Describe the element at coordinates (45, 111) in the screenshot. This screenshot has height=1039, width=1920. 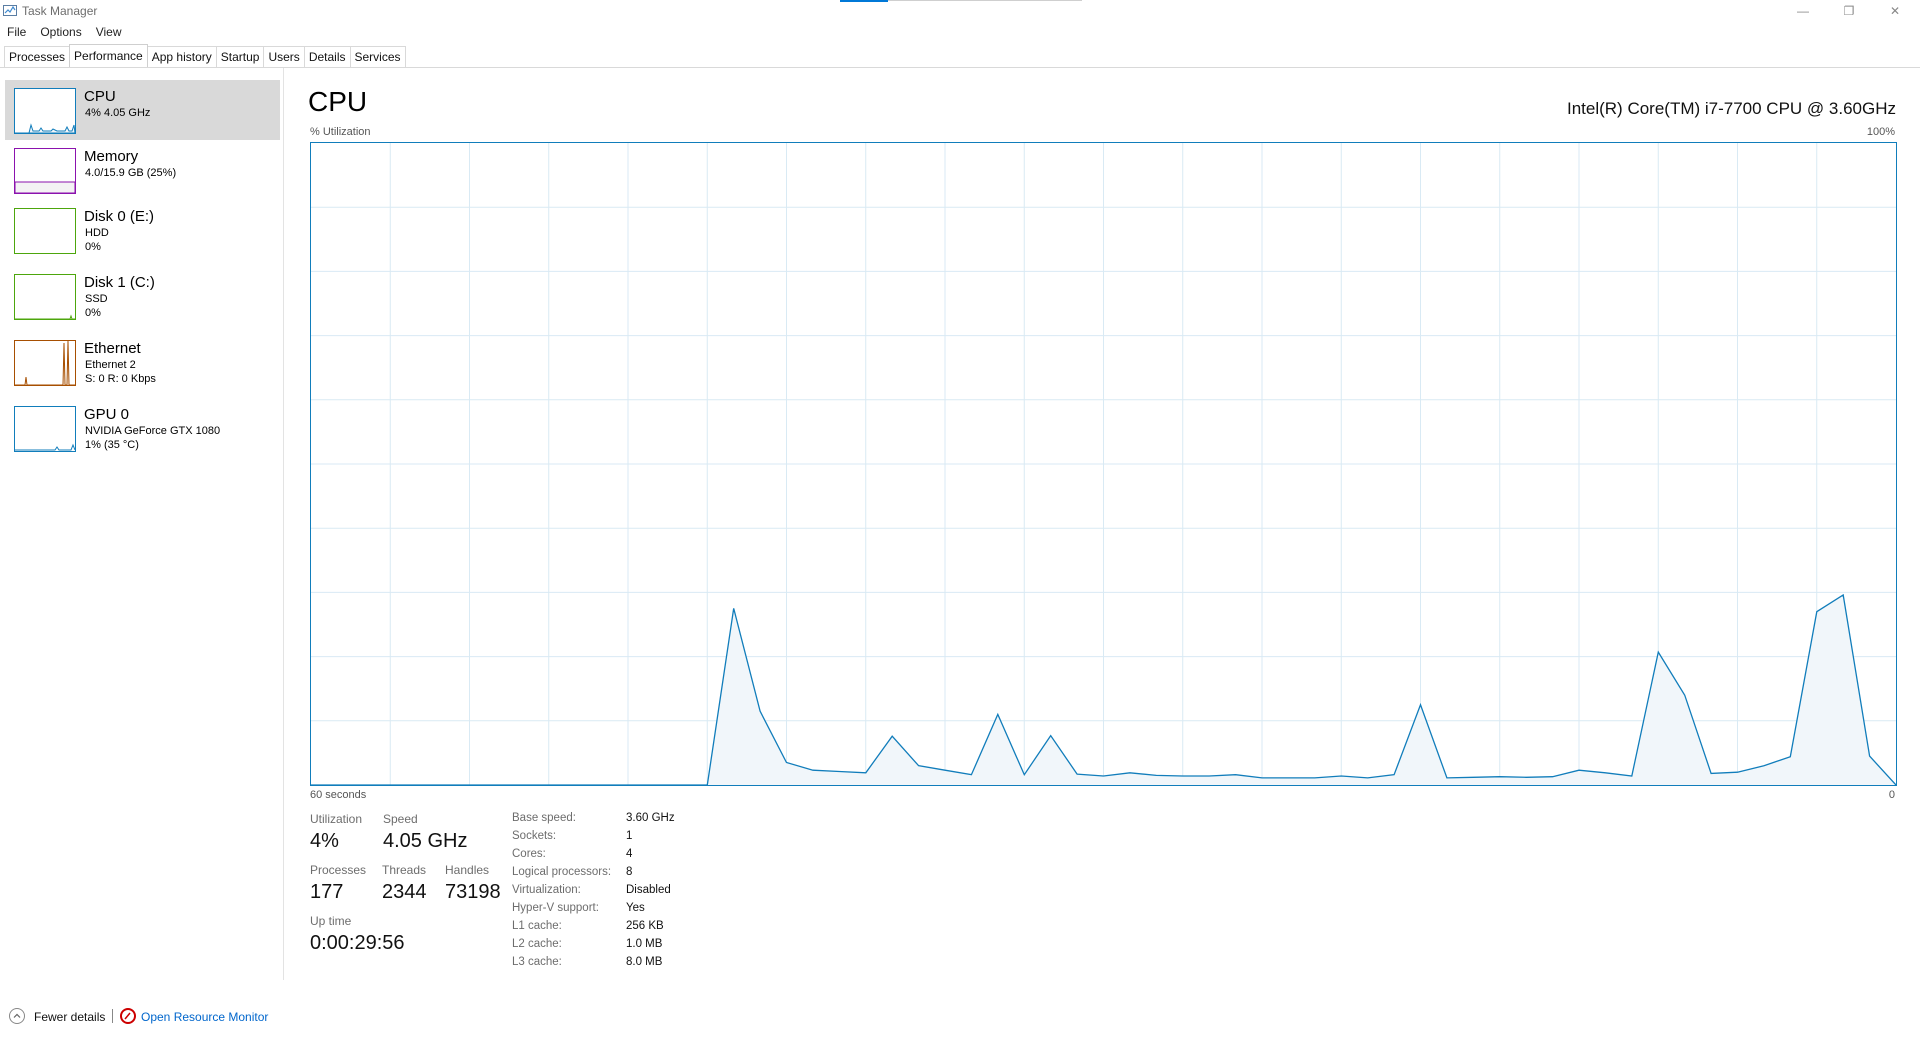
I see `cpu-thumbnail-graph` at that location.